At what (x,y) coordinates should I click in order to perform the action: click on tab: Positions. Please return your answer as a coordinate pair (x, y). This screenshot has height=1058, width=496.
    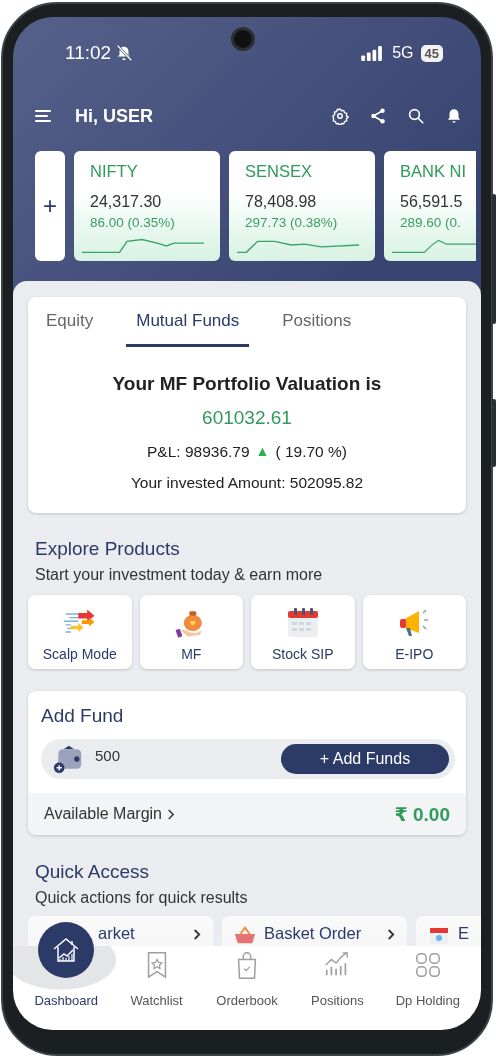
    Looking at the image, I should click on (317, 322).